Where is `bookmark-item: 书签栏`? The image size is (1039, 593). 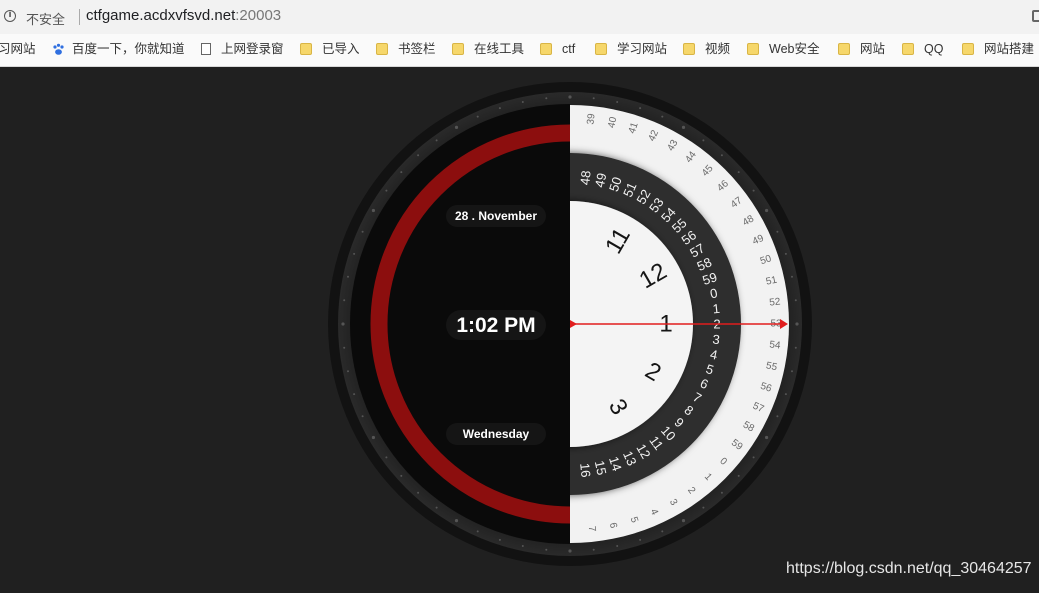 bookmark-item: 书签栏 is located at coordinates (406, 50).